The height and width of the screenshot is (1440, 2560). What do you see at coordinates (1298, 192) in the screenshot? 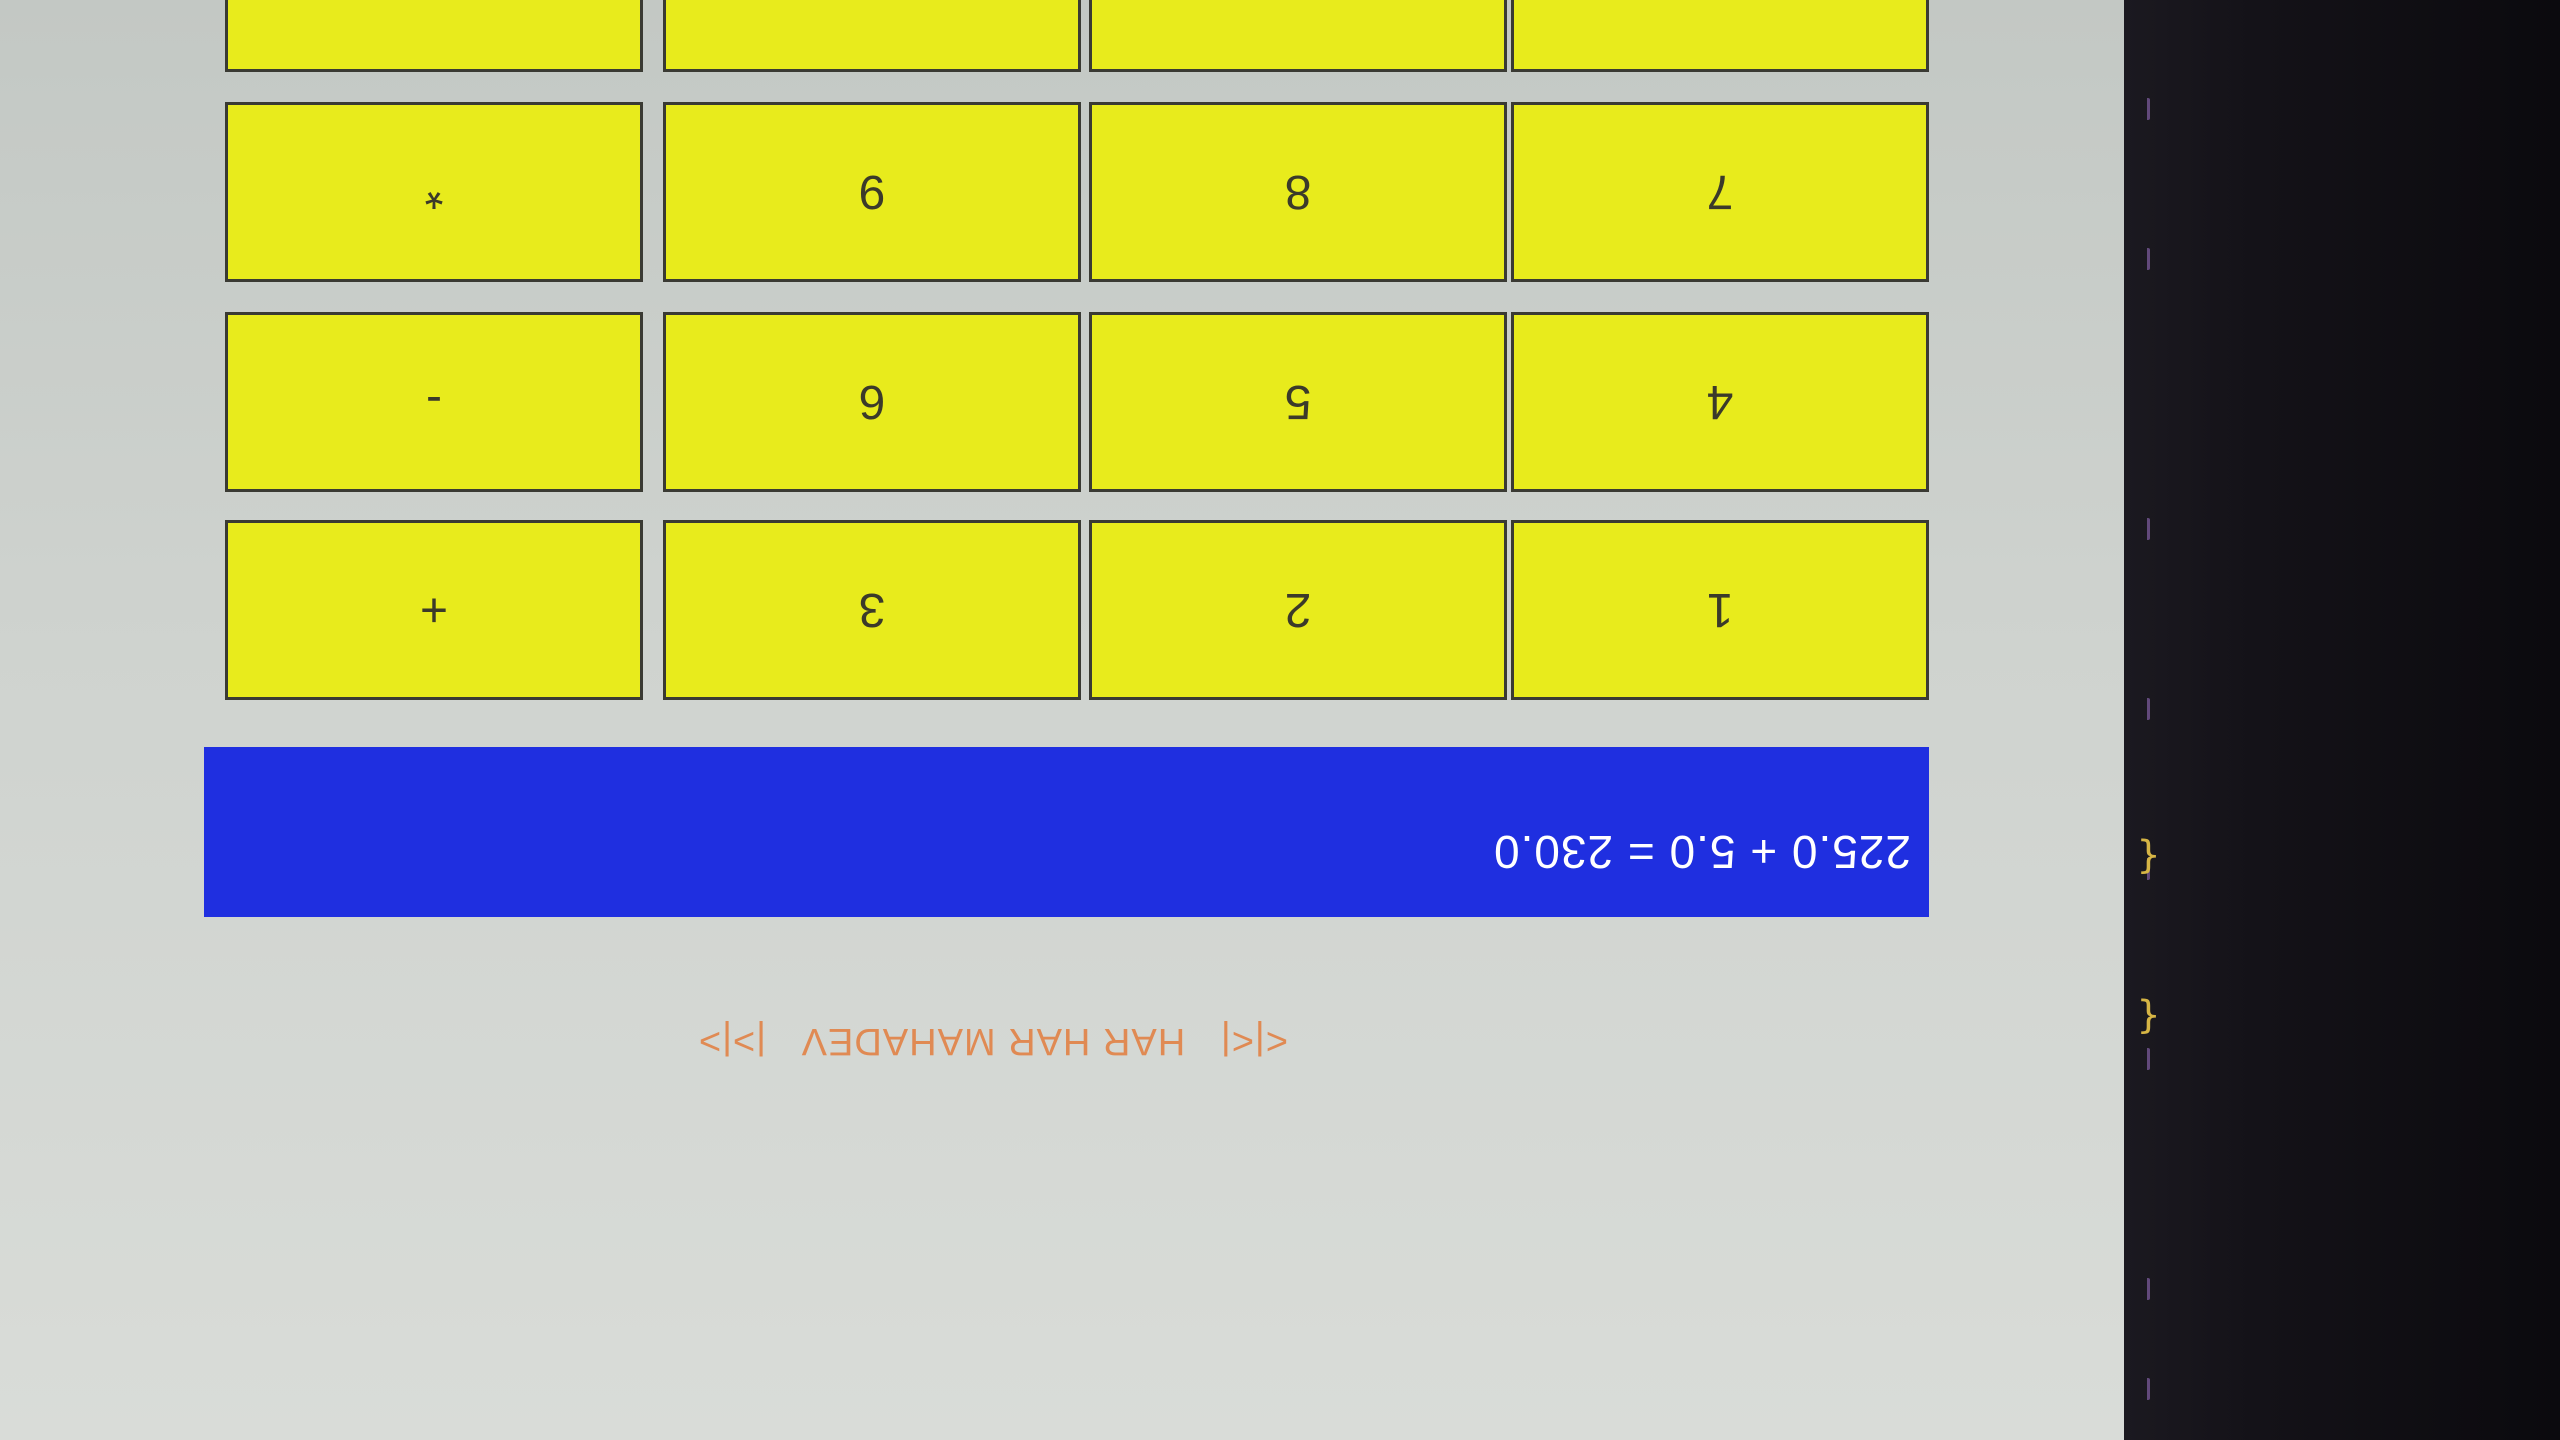
I see `key-8: 8` at bounding box center [1298, 192].